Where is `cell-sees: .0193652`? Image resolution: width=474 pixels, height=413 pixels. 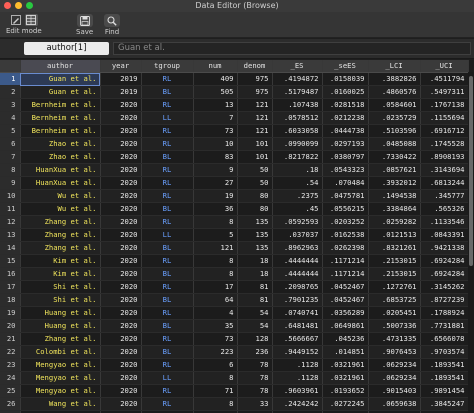
cell-sees: .0193652 is located at coordinates (345, 391).